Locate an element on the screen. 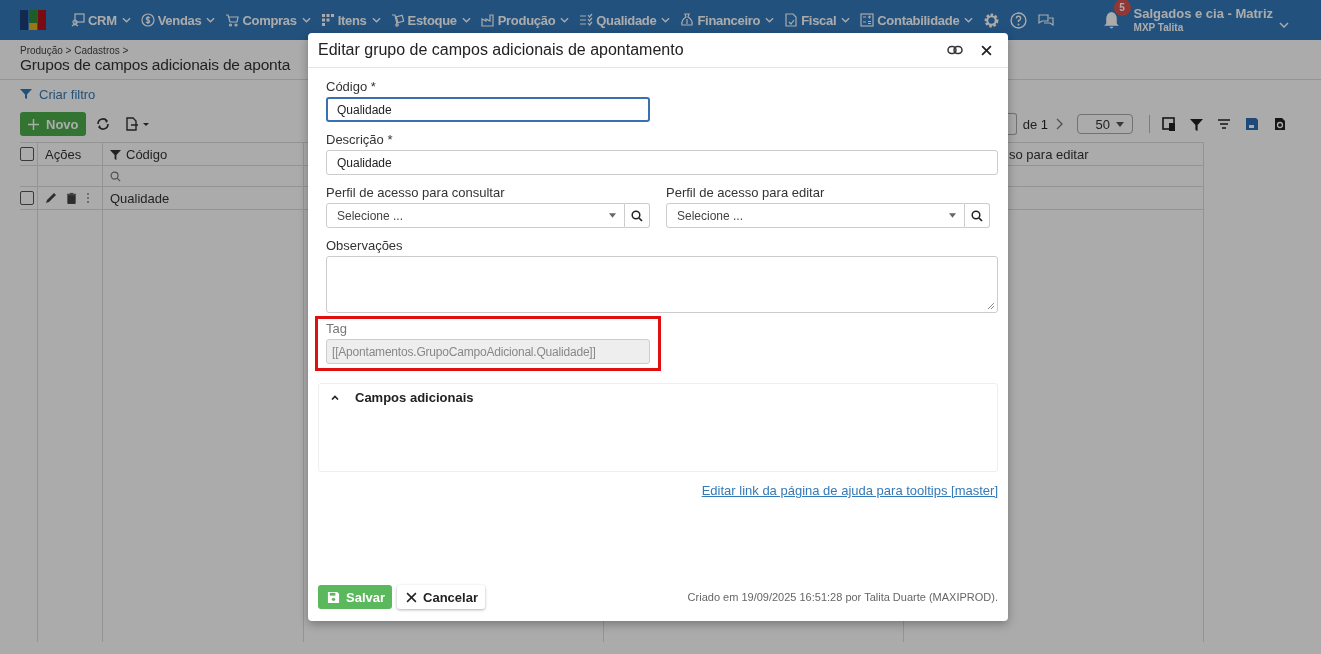  logo-icon is located at coordinates (33, 20).